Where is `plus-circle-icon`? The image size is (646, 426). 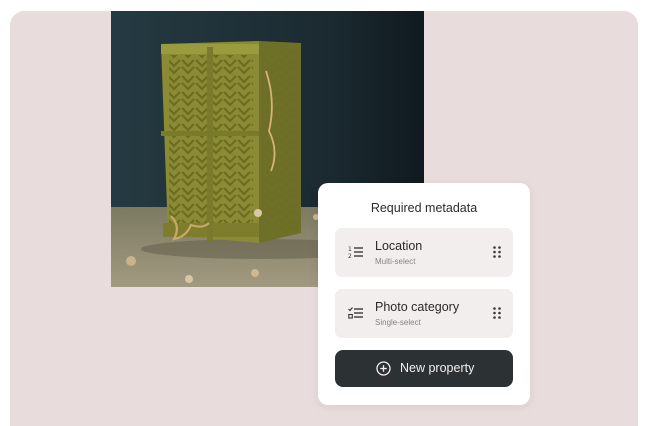
plus-circle-icon is located at coordinates (383, 368).